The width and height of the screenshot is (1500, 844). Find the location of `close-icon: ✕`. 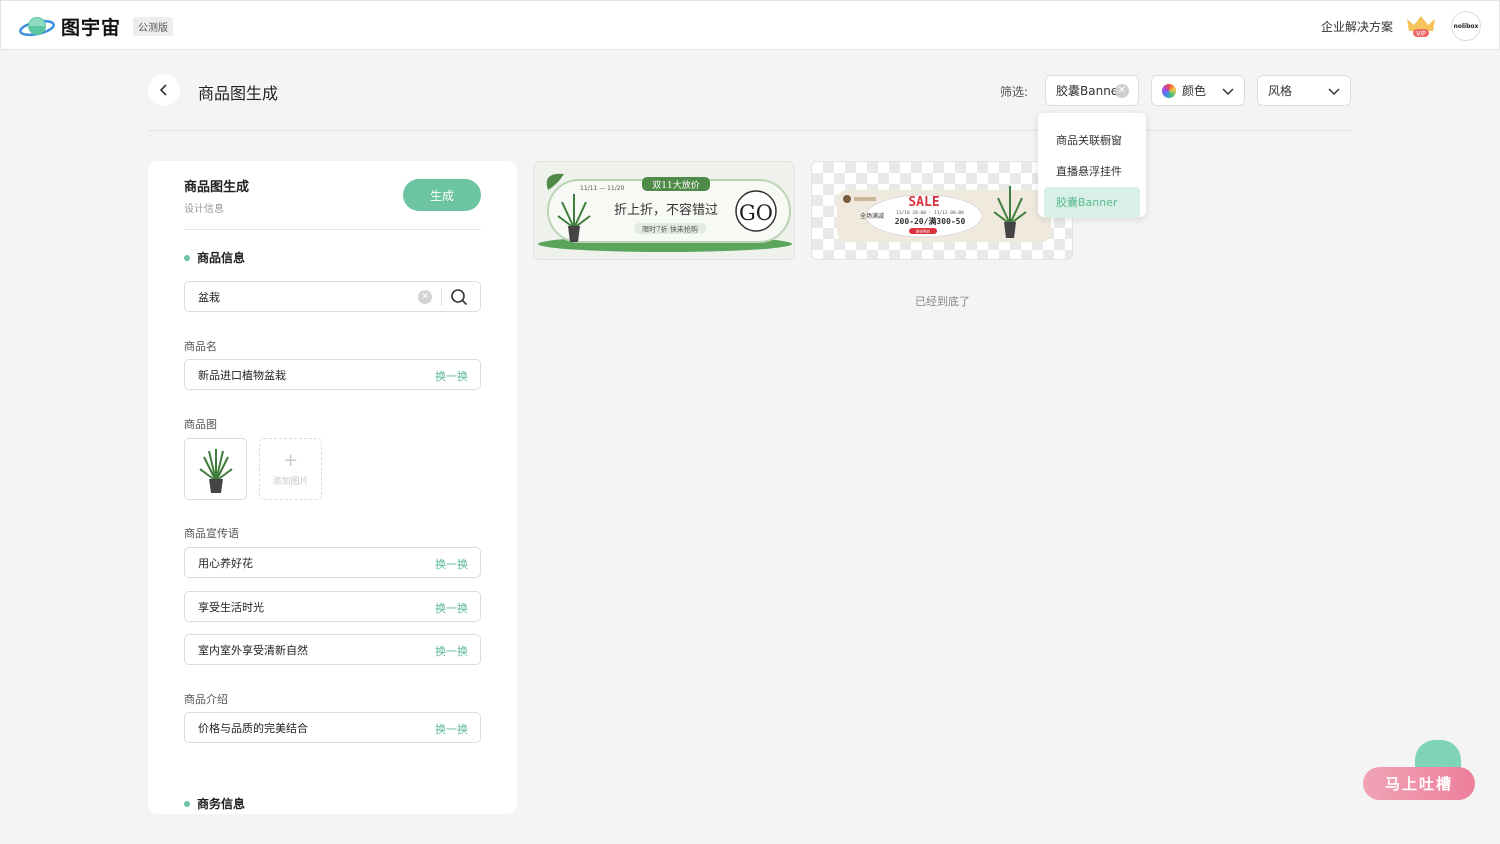

close-icon: ✕ is located at coordinates (1122, 91).